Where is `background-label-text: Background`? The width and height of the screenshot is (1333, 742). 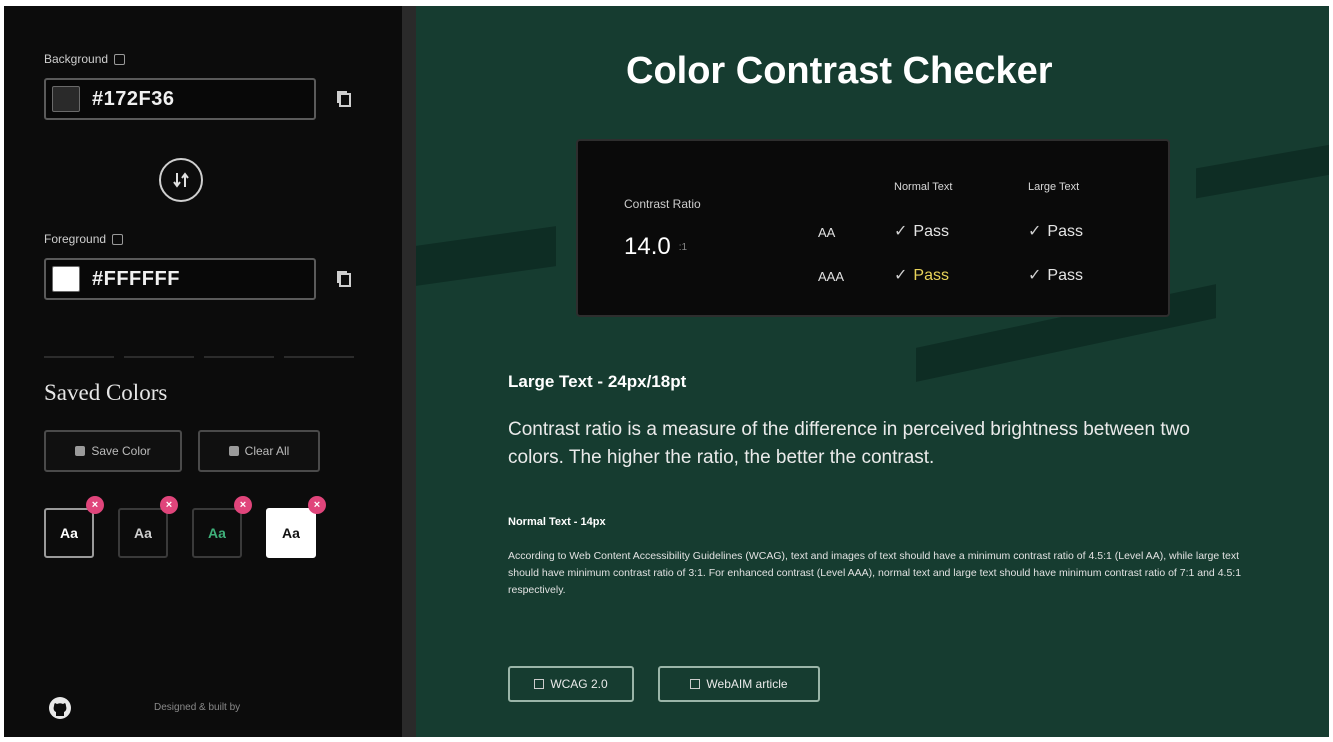
background-label-text: Background is located at coordinates (76, 59).